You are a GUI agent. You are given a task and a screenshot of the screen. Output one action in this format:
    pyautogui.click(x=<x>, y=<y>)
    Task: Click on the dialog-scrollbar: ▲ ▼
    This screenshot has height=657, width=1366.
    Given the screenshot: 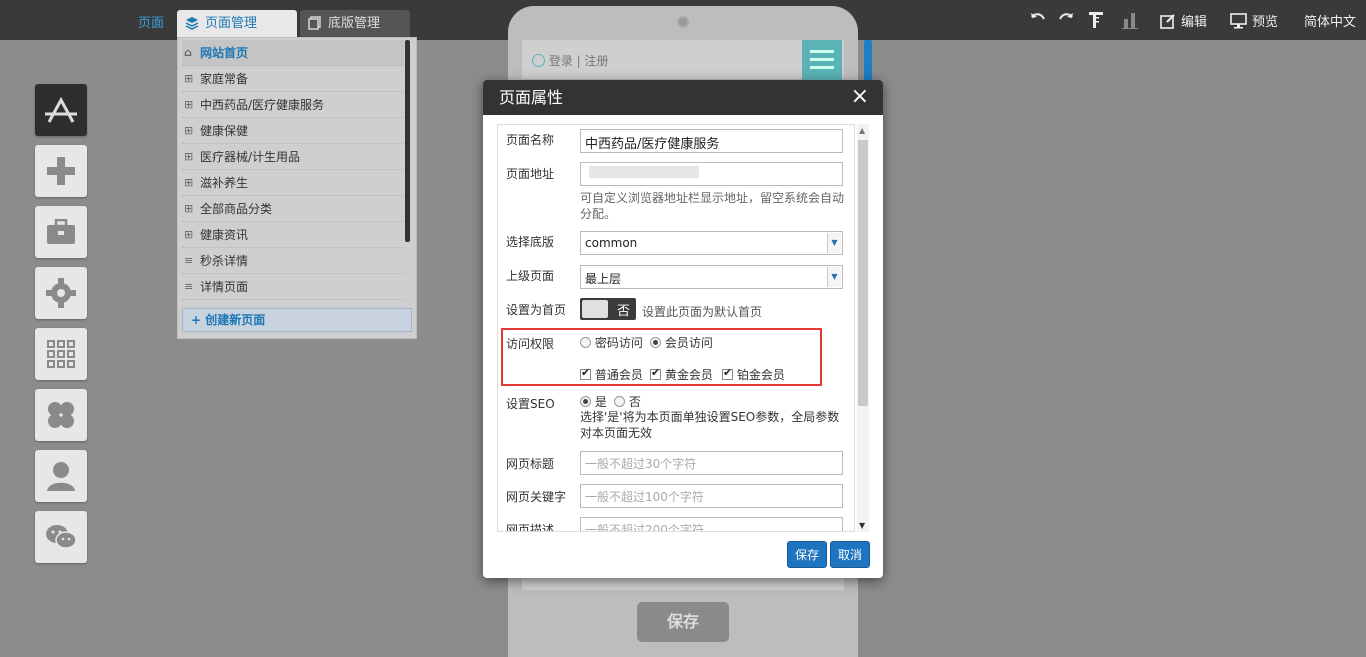 What is the action you would take?
    pyautogui.click(x=863, y=328)
    